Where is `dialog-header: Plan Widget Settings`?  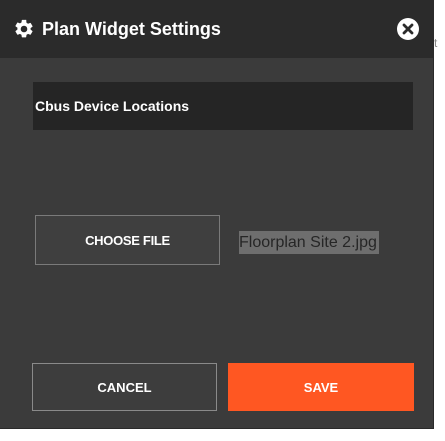 dialog-header: Plan Widget Settings is located at coordinates (216, 29).